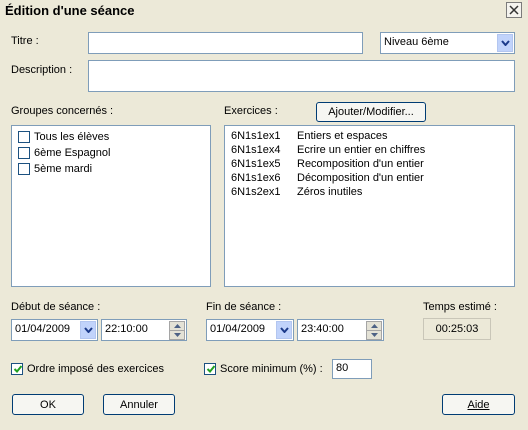 This screenshot has height=430, width=528. I want to click on ordre-impose-label: Ordre imposé des exercices, so click(95, 369).